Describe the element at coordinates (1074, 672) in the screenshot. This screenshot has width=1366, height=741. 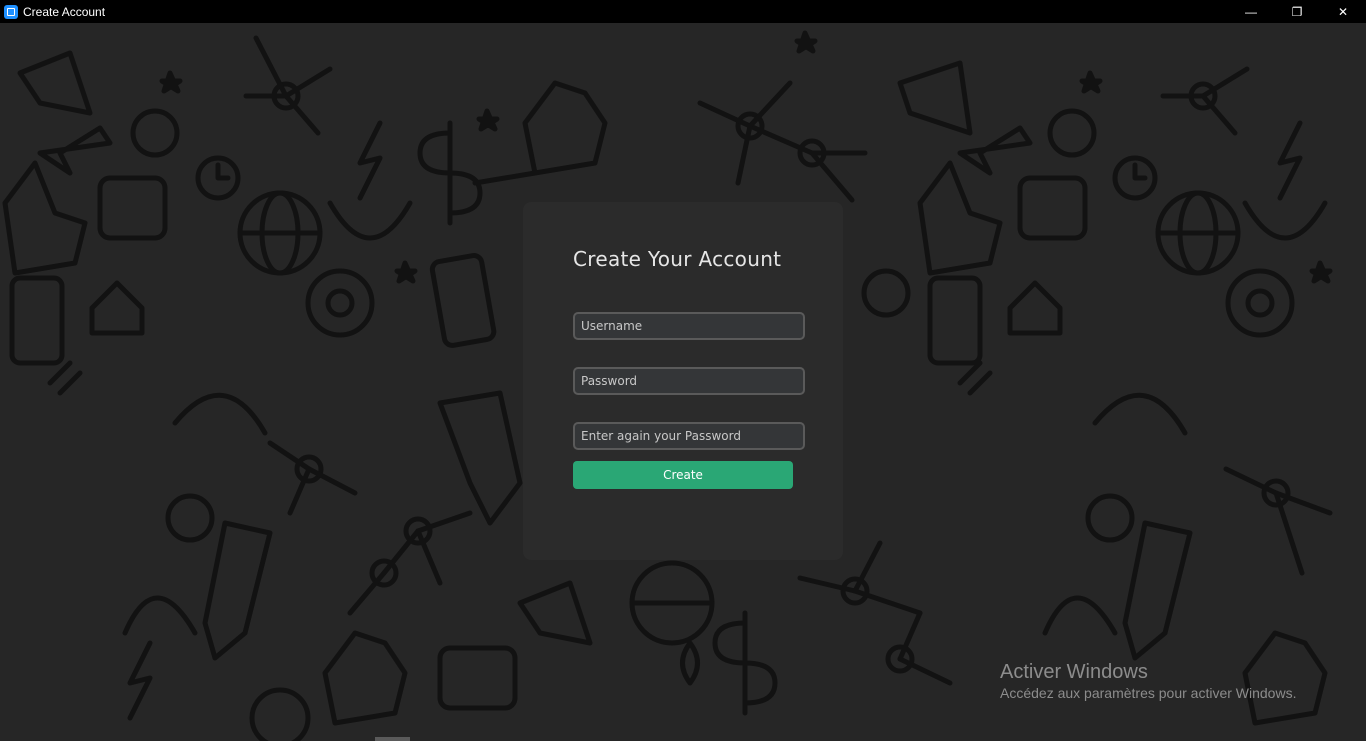
I see `watermark-title: Activer Windows` at that location.